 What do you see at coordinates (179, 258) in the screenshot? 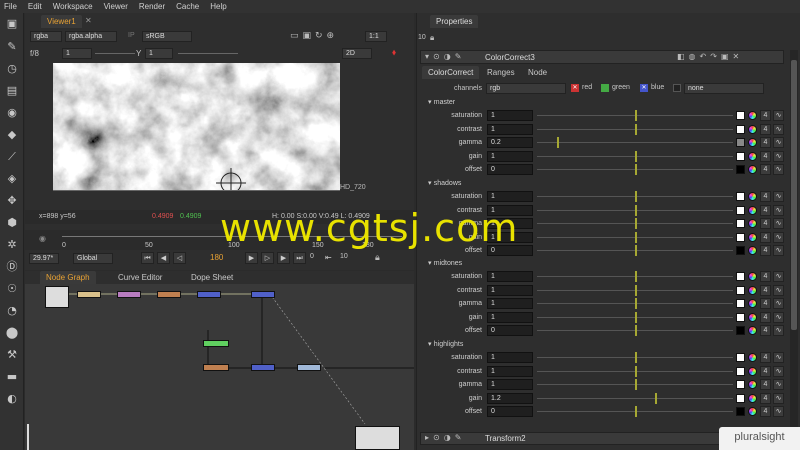
I see `prev-frame-icon: ◁` at bounding box center [179, 258].